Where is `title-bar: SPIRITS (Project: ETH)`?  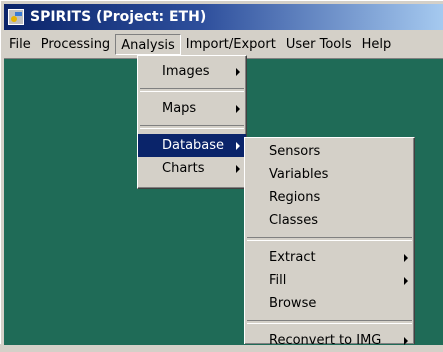 title-bar: SPIRITS (Project: ETH) is located at coordinates (223, 17).